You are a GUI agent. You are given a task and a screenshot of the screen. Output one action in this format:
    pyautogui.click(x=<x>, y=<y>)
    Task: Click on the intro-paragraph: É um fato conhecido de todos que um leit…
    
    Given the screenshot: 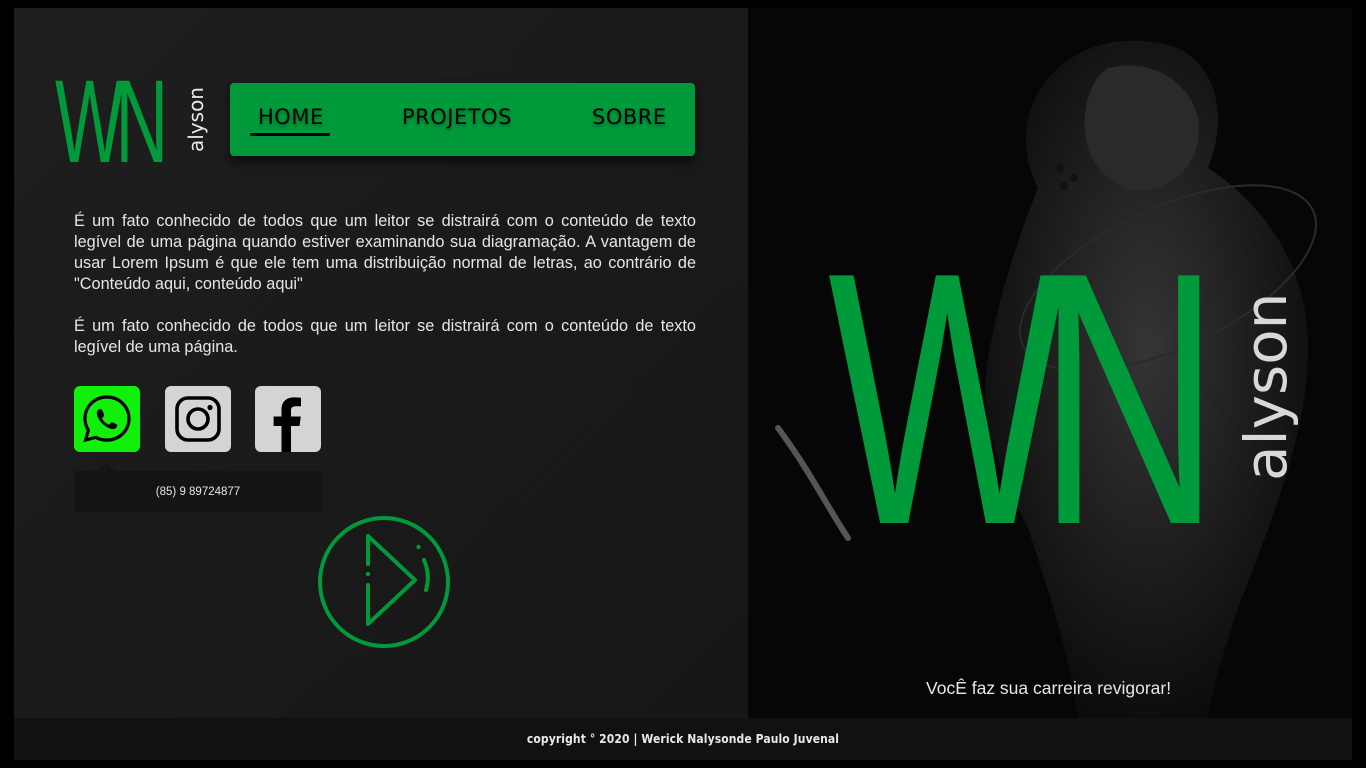 What is the action you would take?
    pyautogui.click(x=385, y=252)
    